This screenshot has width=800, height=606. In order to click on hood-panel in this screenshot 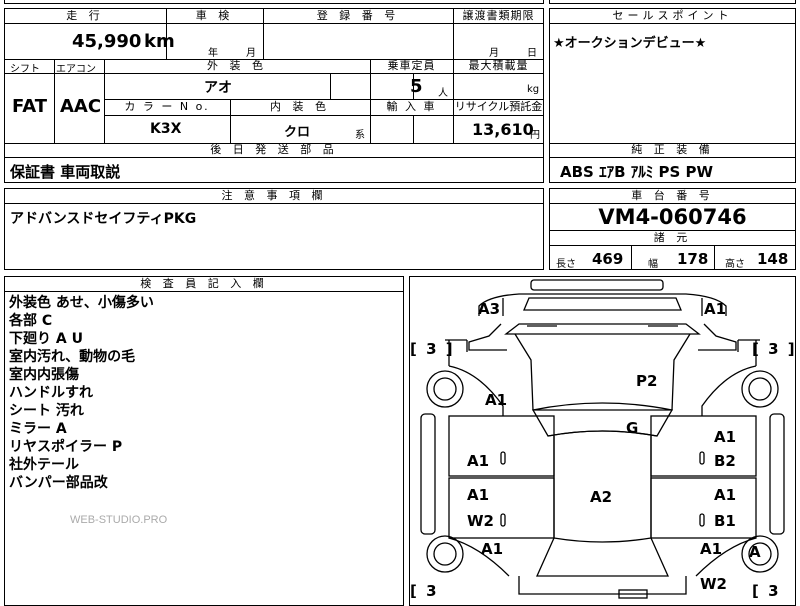, I will do `click(602, 372)`.